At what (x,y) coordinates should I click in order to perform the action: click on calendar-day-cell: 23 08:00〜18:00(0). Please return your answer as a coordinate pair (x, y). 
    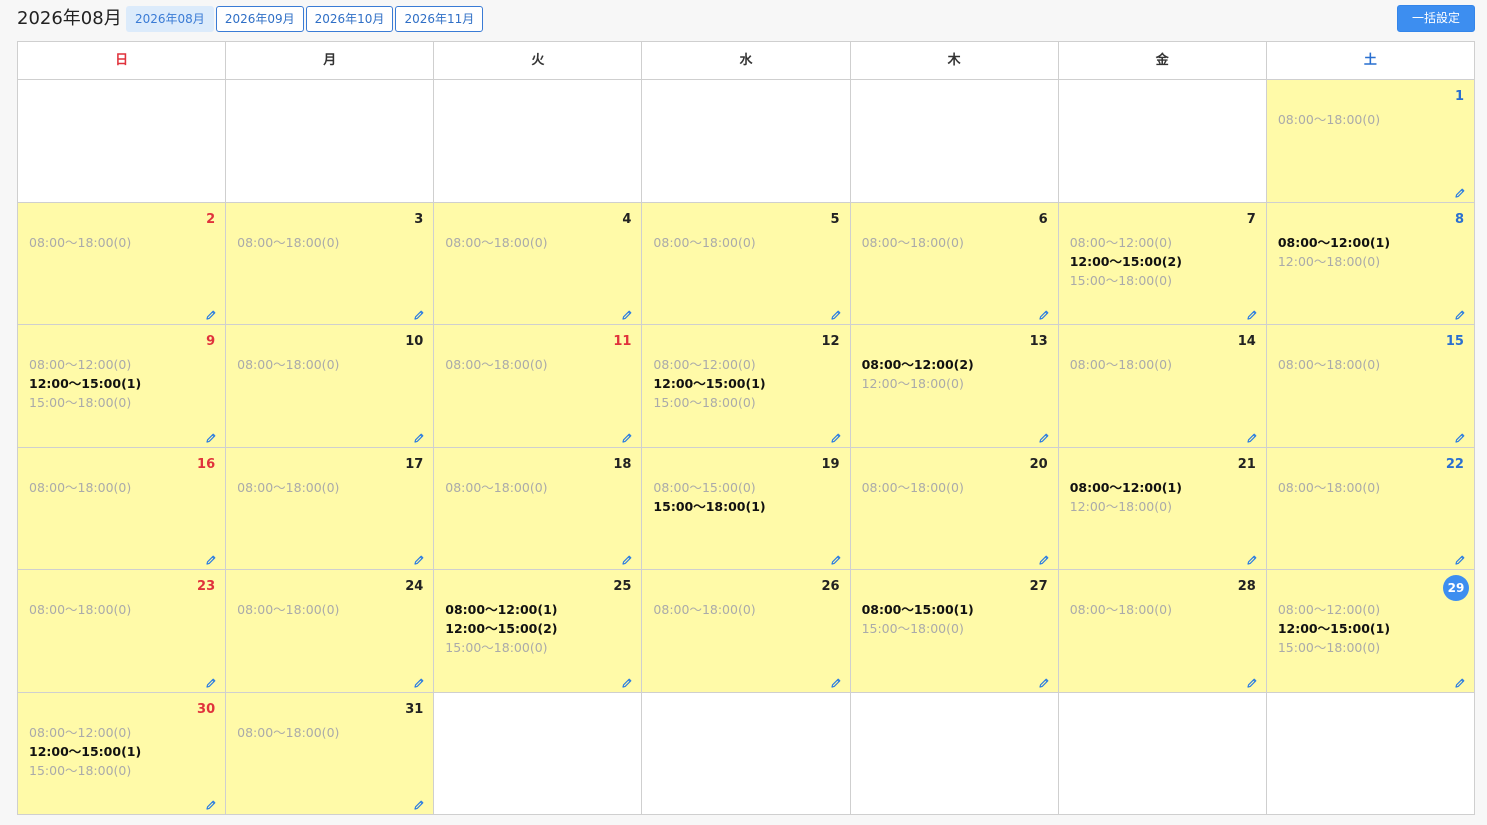
    Looking at the image, I should click on (122, 631).